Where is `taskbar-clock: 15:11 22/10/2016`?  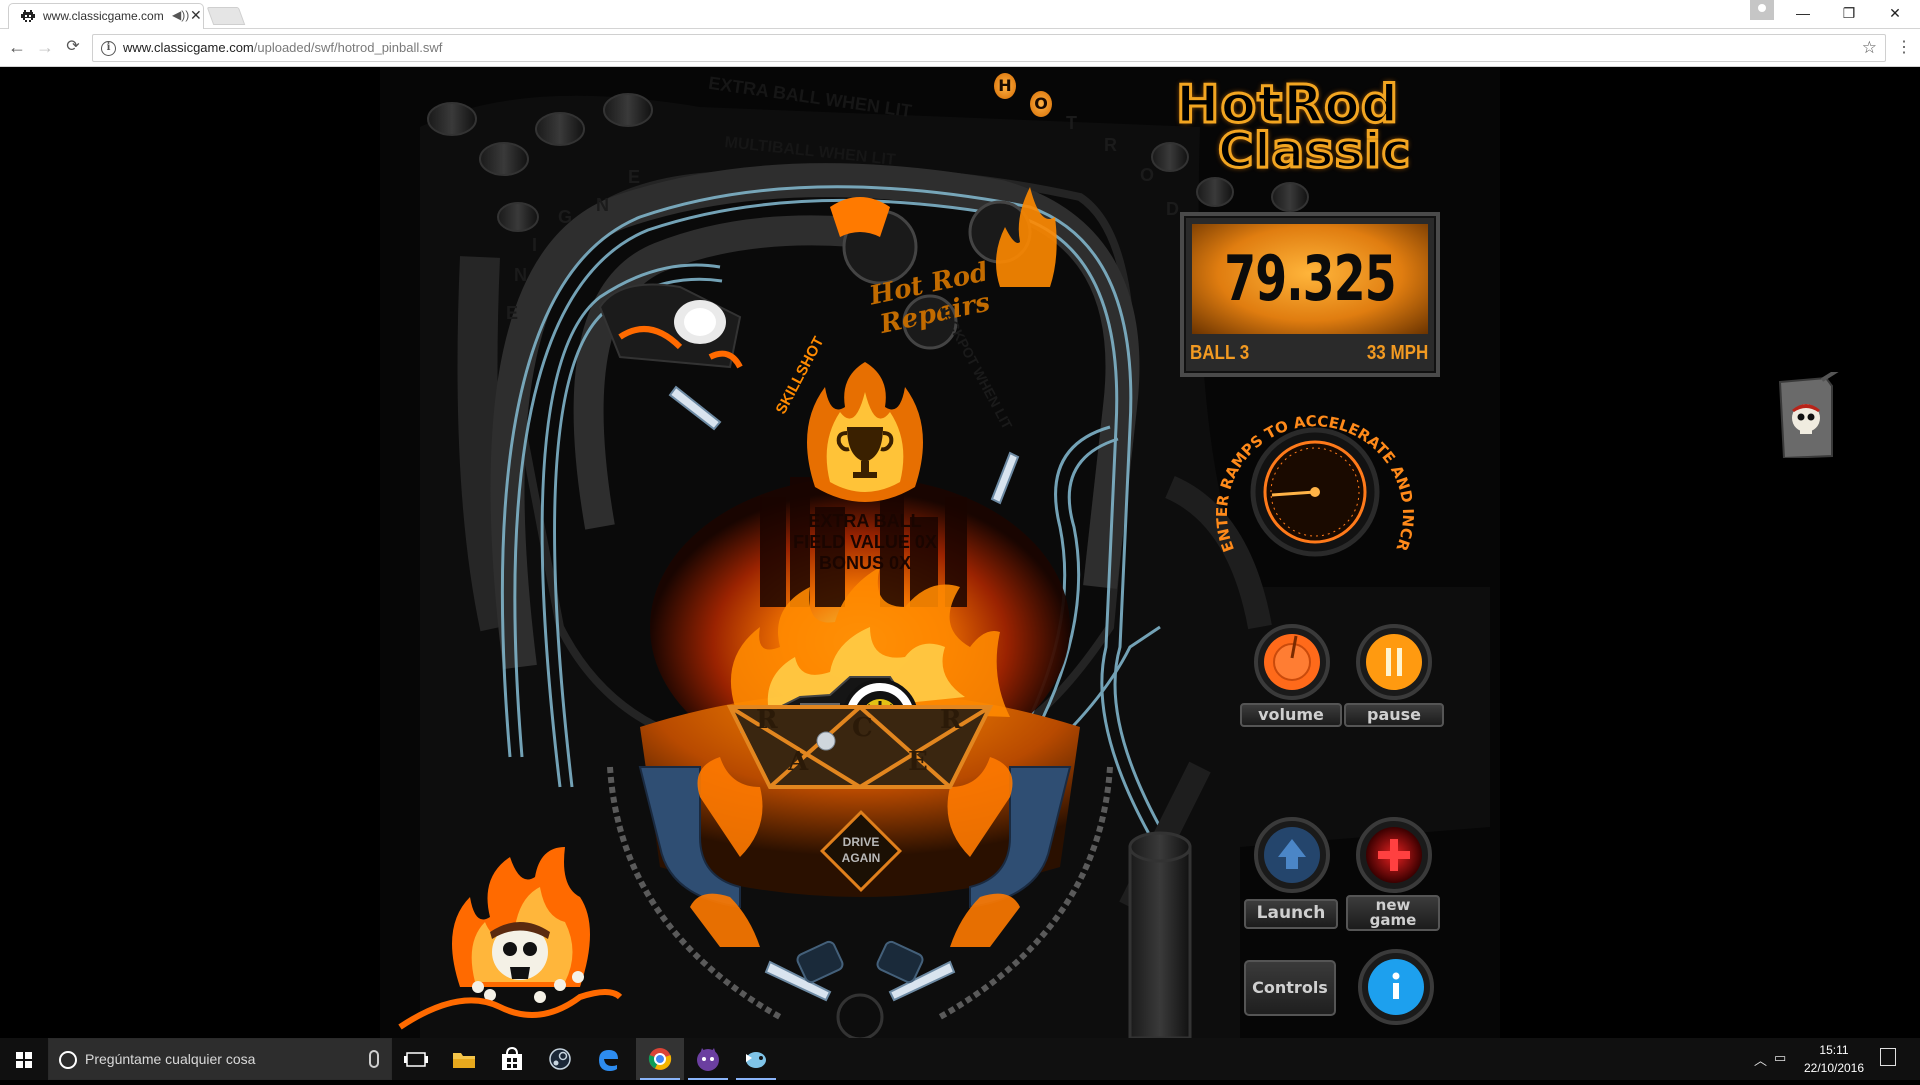 taskbar-clock: 15:11 22/10/2016 is located at coordinates (1834, 1059).